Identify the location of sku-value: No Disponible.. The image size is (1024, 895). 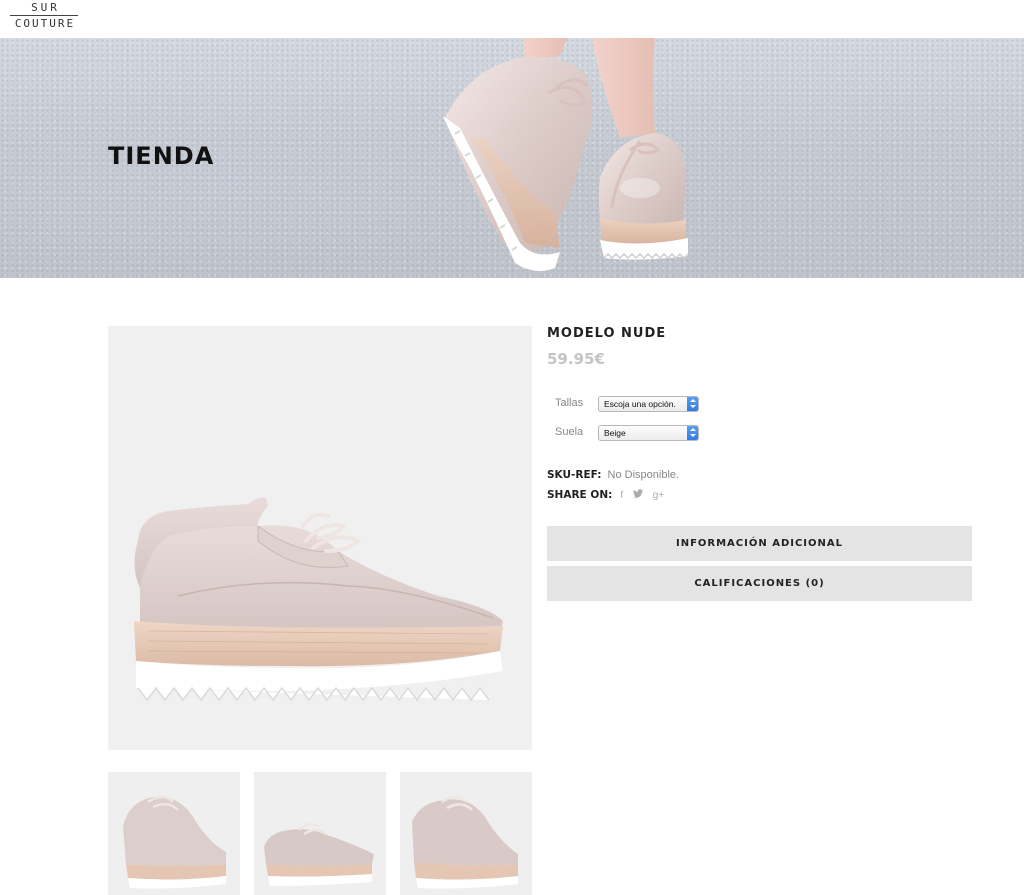
(643, 475).